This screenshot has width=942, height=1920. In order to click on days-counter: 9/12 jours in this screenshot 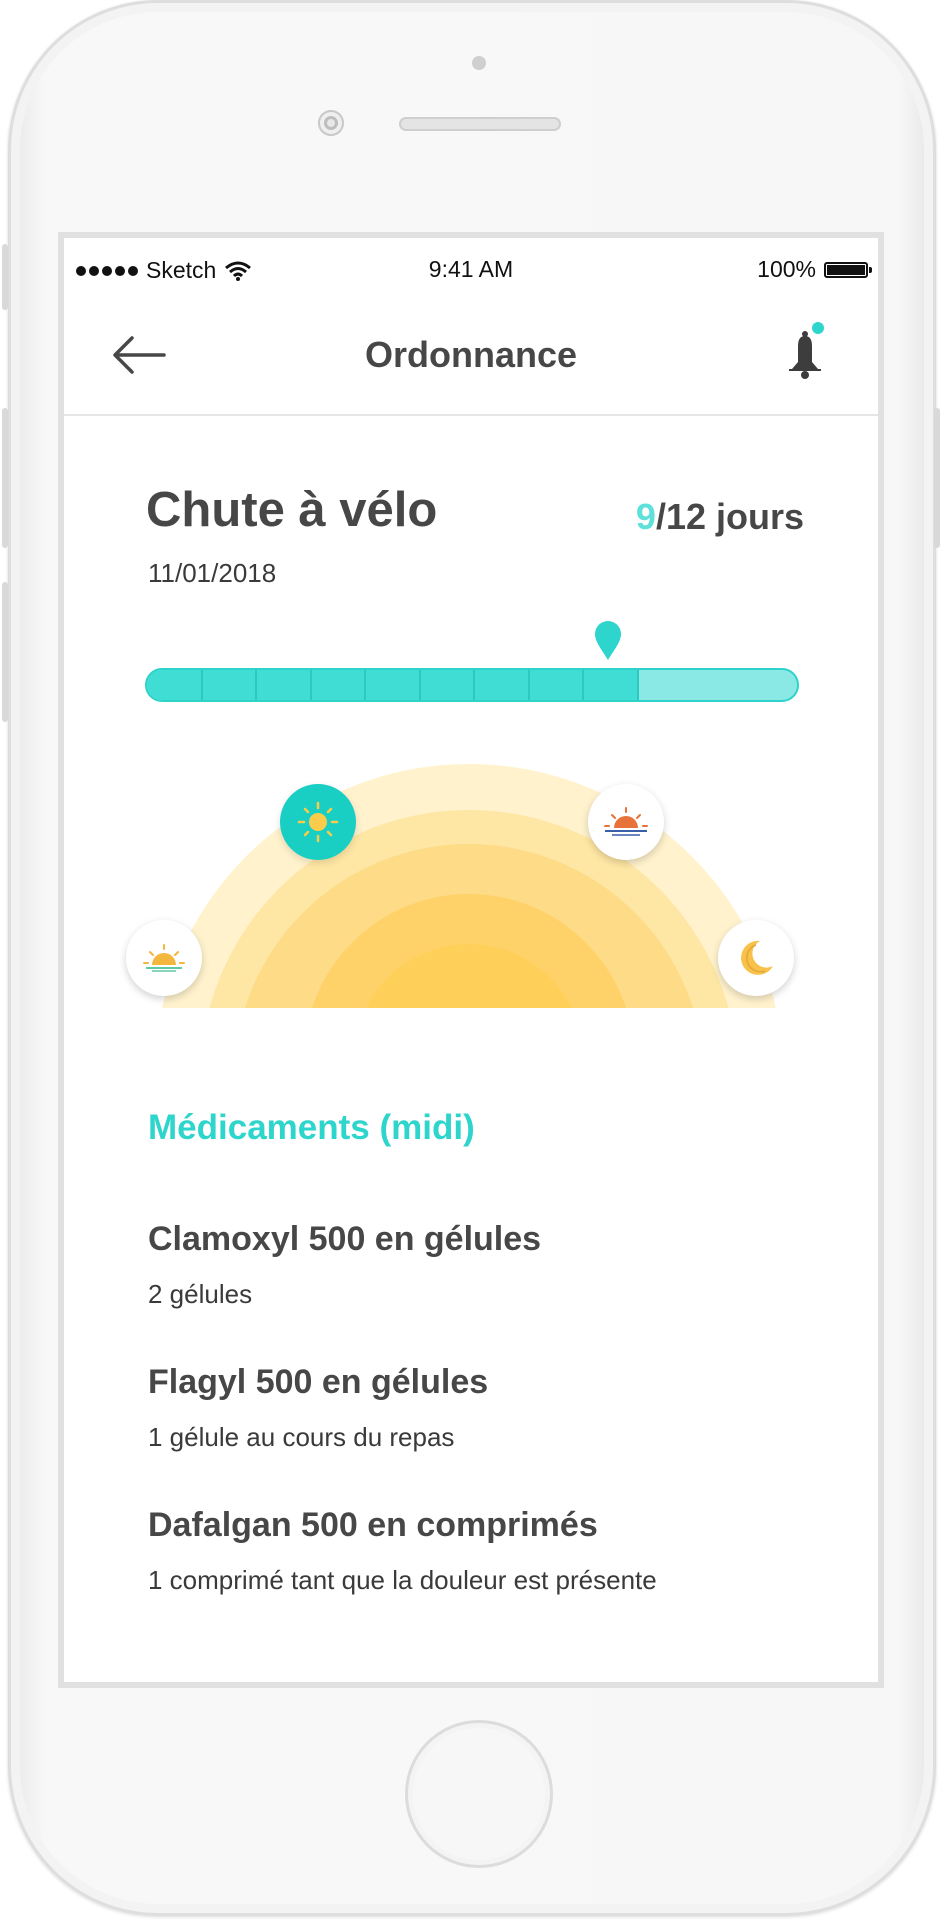, I will do `click(720, 517)`.